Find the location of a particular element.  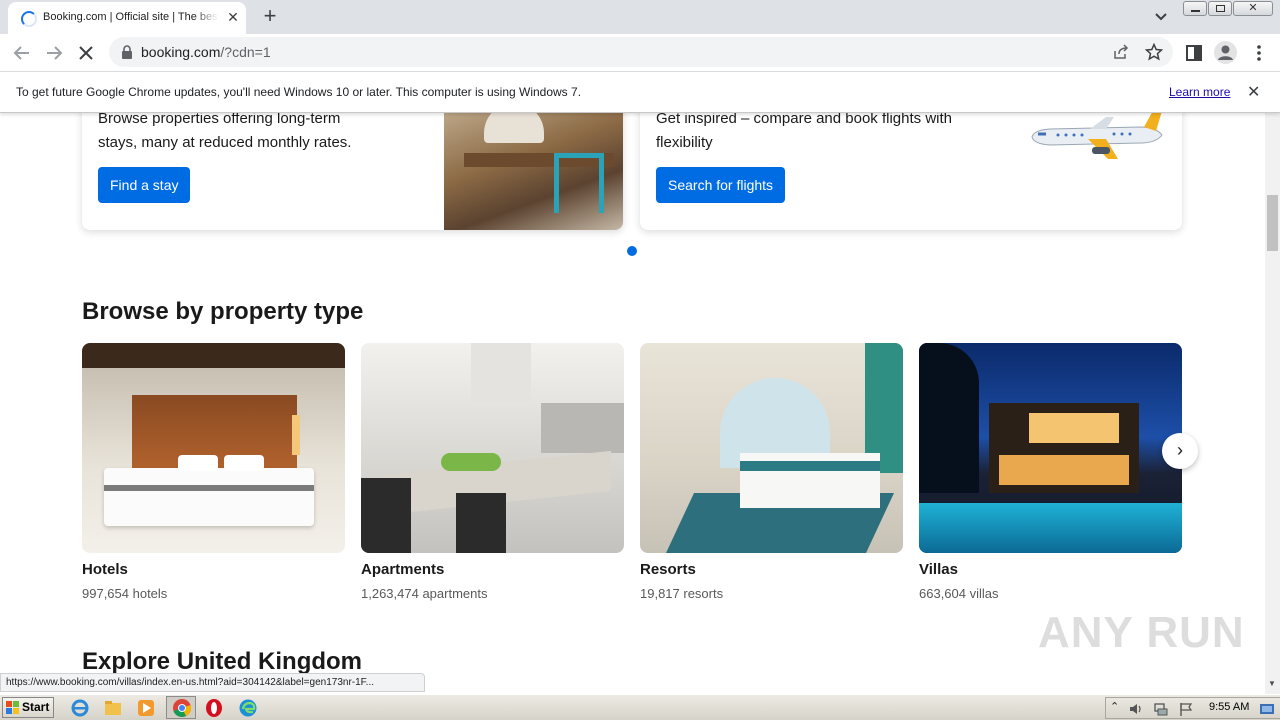

opera-icon is located at coordinates (214, 708).